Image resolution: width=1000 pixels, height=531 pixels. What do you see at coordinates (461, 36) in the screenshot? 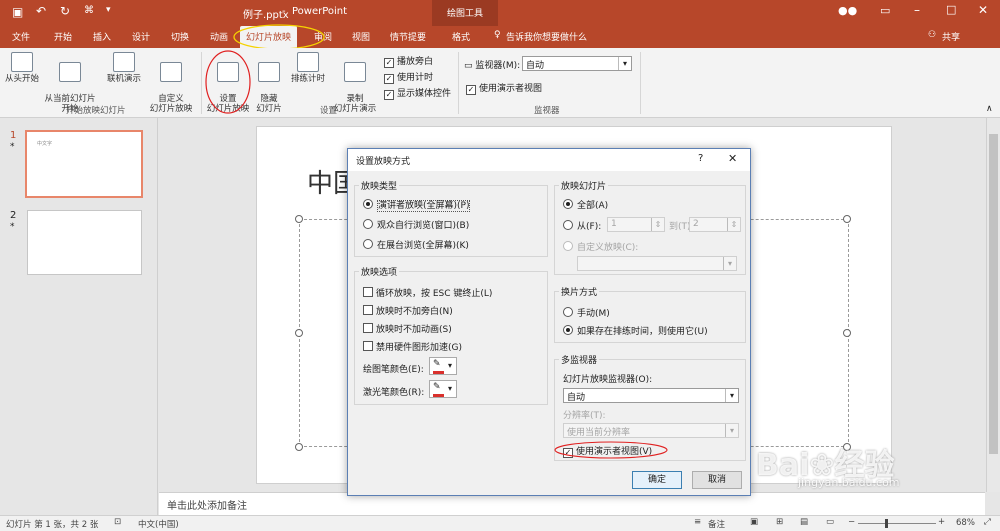
I see `tab-format: 格式` at bounding box center [461, 36].